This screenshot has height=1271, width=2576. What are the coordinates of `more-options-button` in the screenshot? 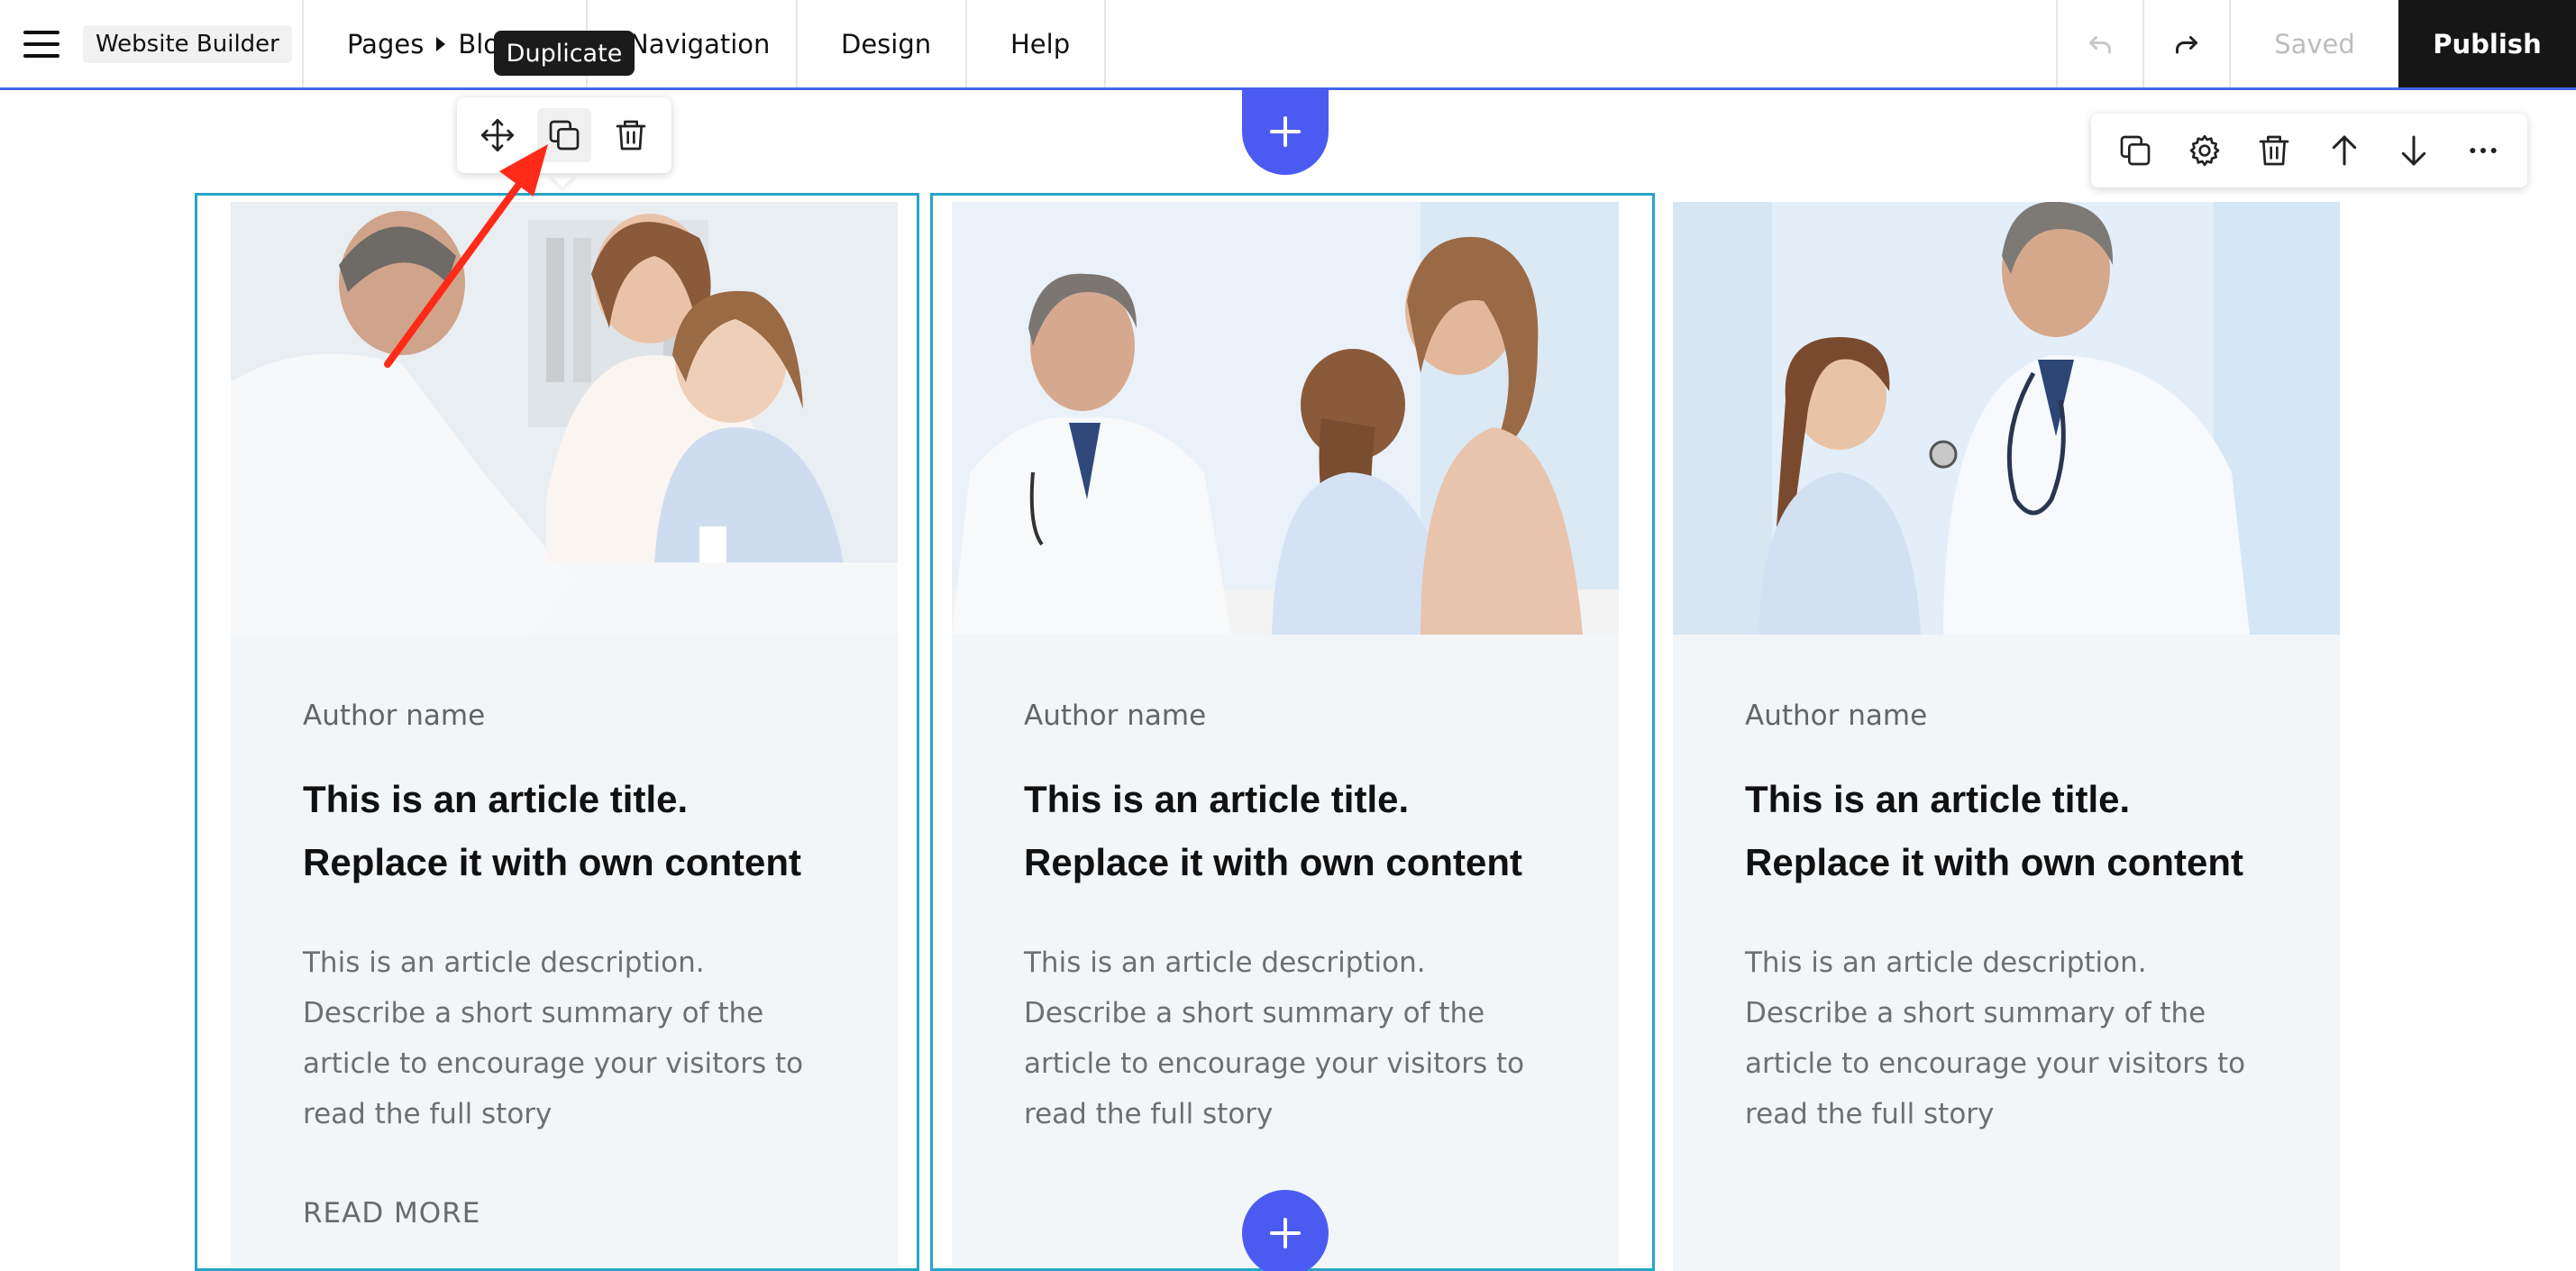 It's located at (2483, 150).